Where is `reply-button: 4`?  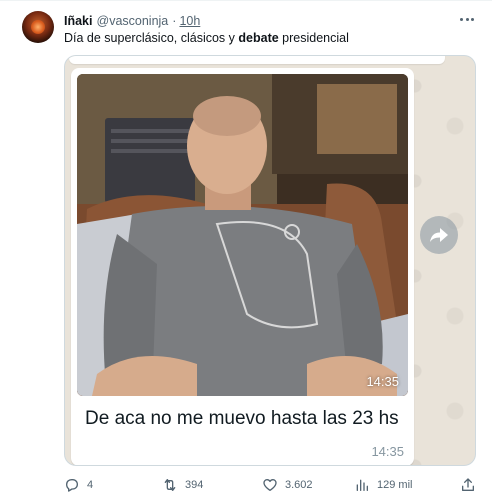
reply-button: 4 is located at coordinates (78, 485).